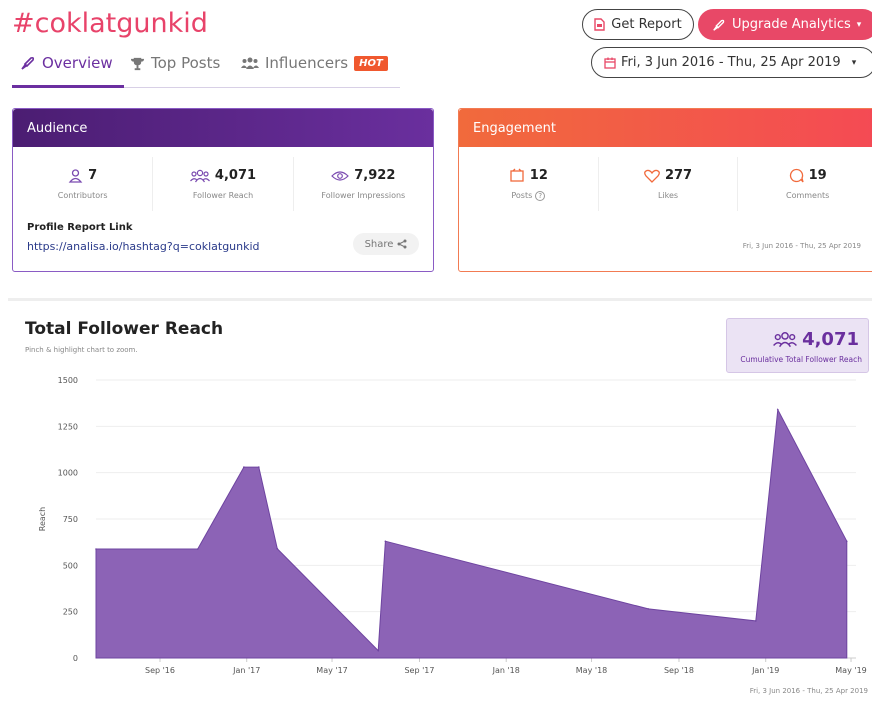  What do you see at coordinates (668, 195) in the screenshot?
I see `likes-label: Likes` at bounding box center [668, 195].